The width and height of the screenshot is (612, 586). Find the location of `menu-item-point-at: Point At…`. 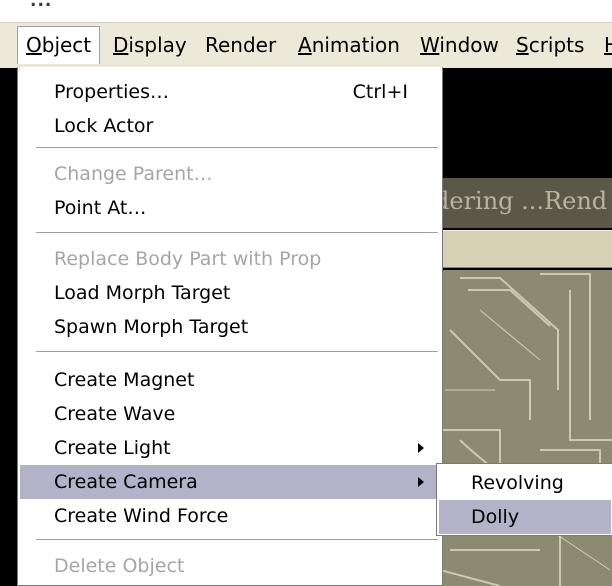

menu-item-point-at: Point At… is located at coordinates (229, 208).